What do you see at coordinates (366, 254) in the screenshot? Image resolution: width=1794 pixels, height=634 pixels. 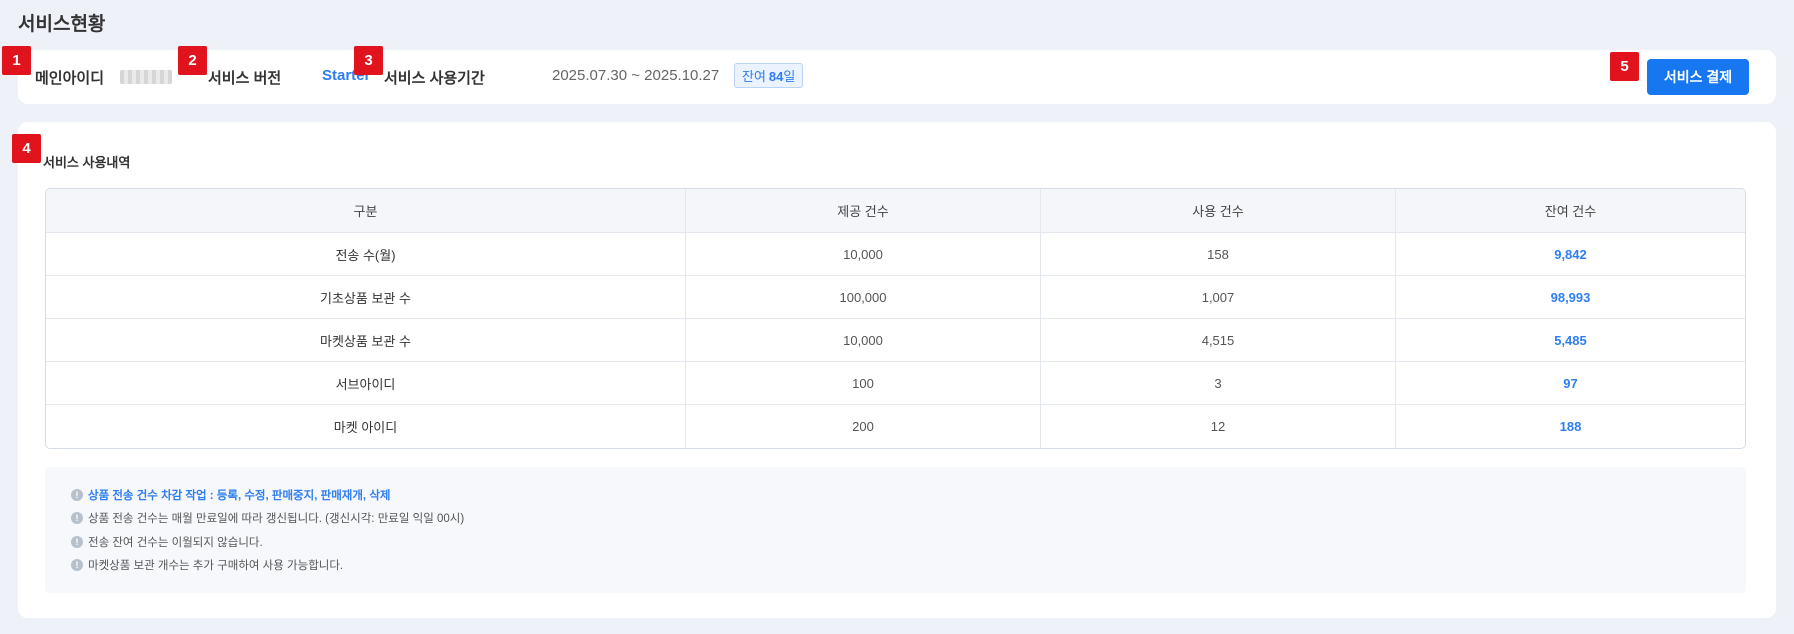 I see `row-category: 전송 수(월)` at bounding box center [366, 254].